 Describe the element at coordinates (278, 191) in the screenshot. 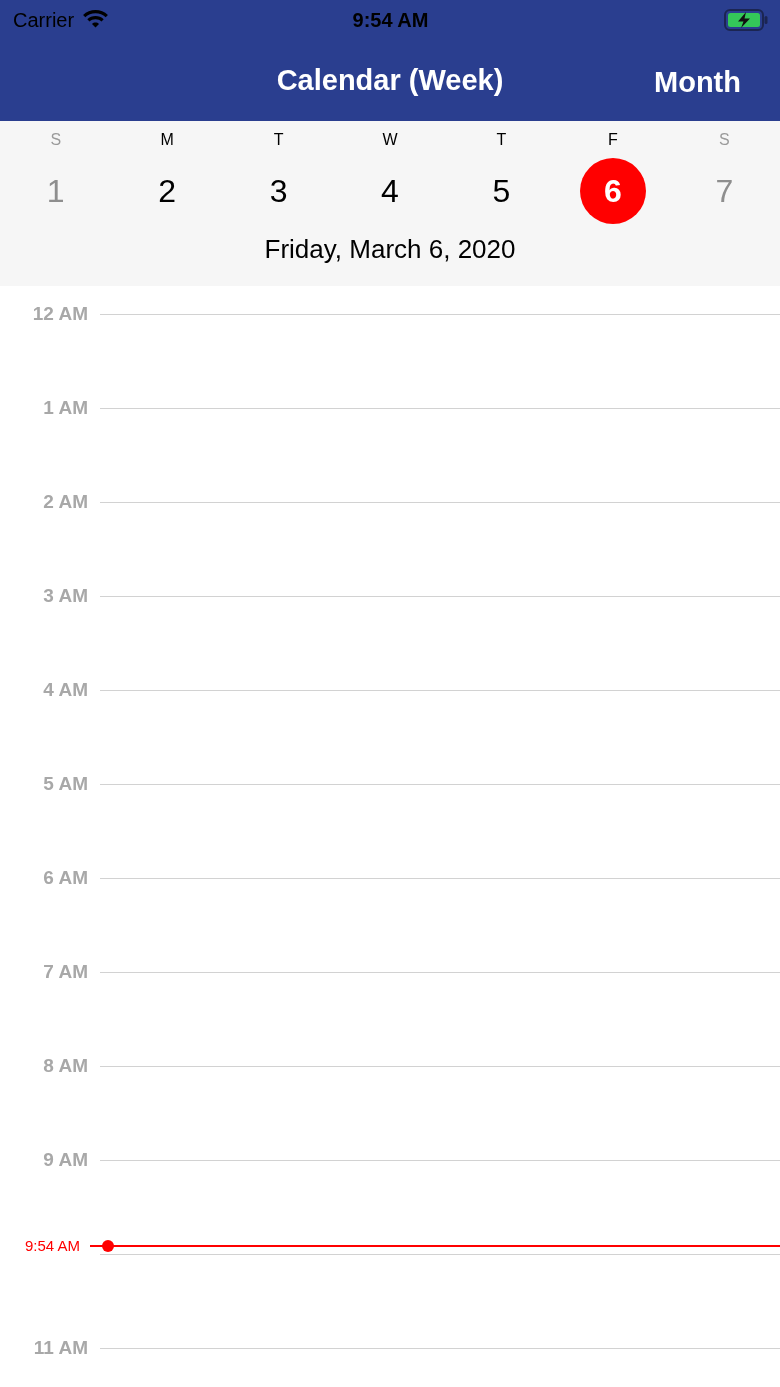

I see `day-number: 3` at that location.